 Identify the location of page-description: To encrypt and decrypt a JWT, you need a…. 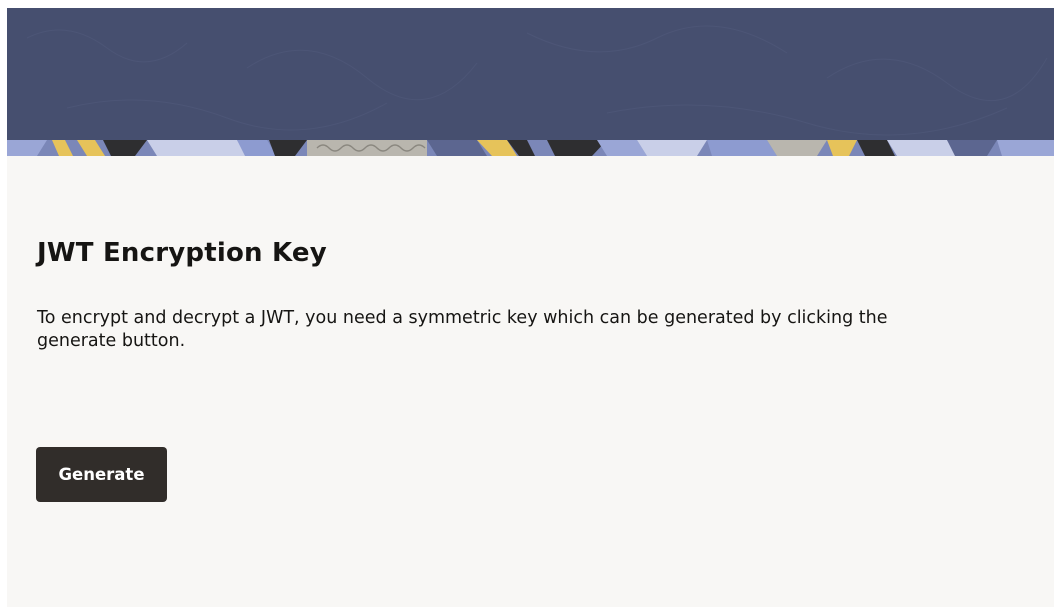
(462, 329).